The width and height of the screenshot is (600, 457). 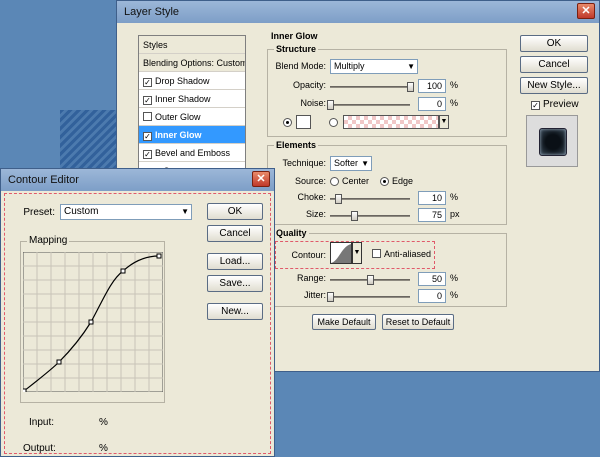 I want to click on gradient-radio, so click(x=333, y=122).